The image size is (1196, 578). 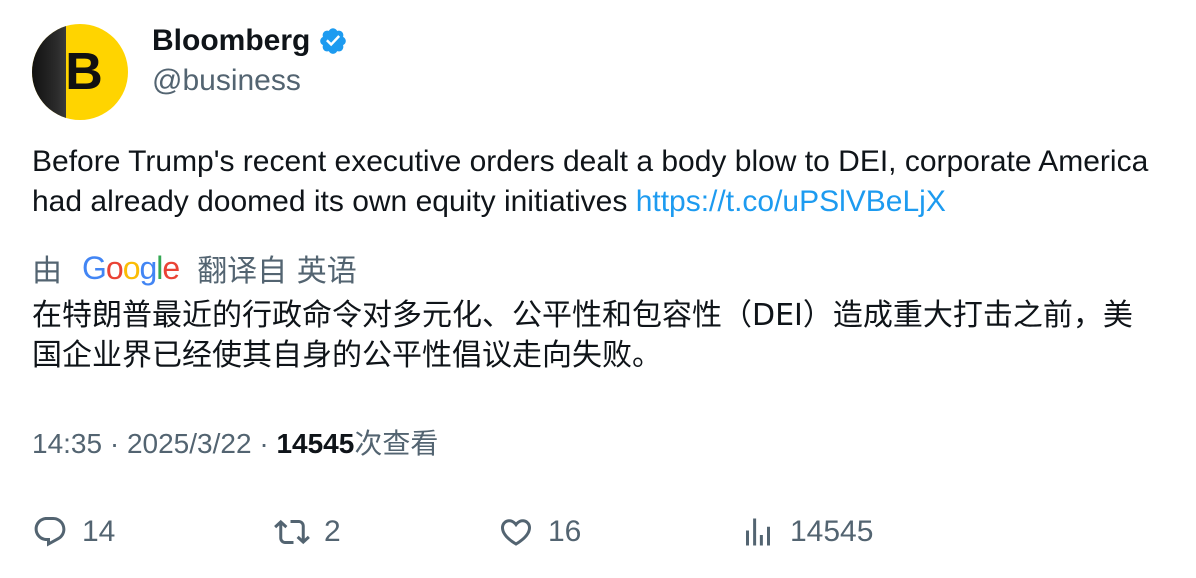 I want to click on google-logo-g1: G, so click(x=94, y=267).